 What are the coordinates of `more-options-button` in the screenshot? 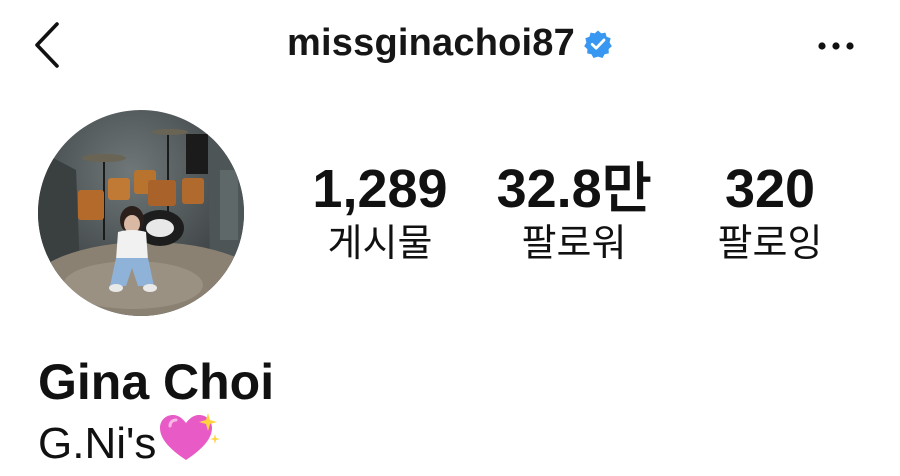 It's located at (836, 46).